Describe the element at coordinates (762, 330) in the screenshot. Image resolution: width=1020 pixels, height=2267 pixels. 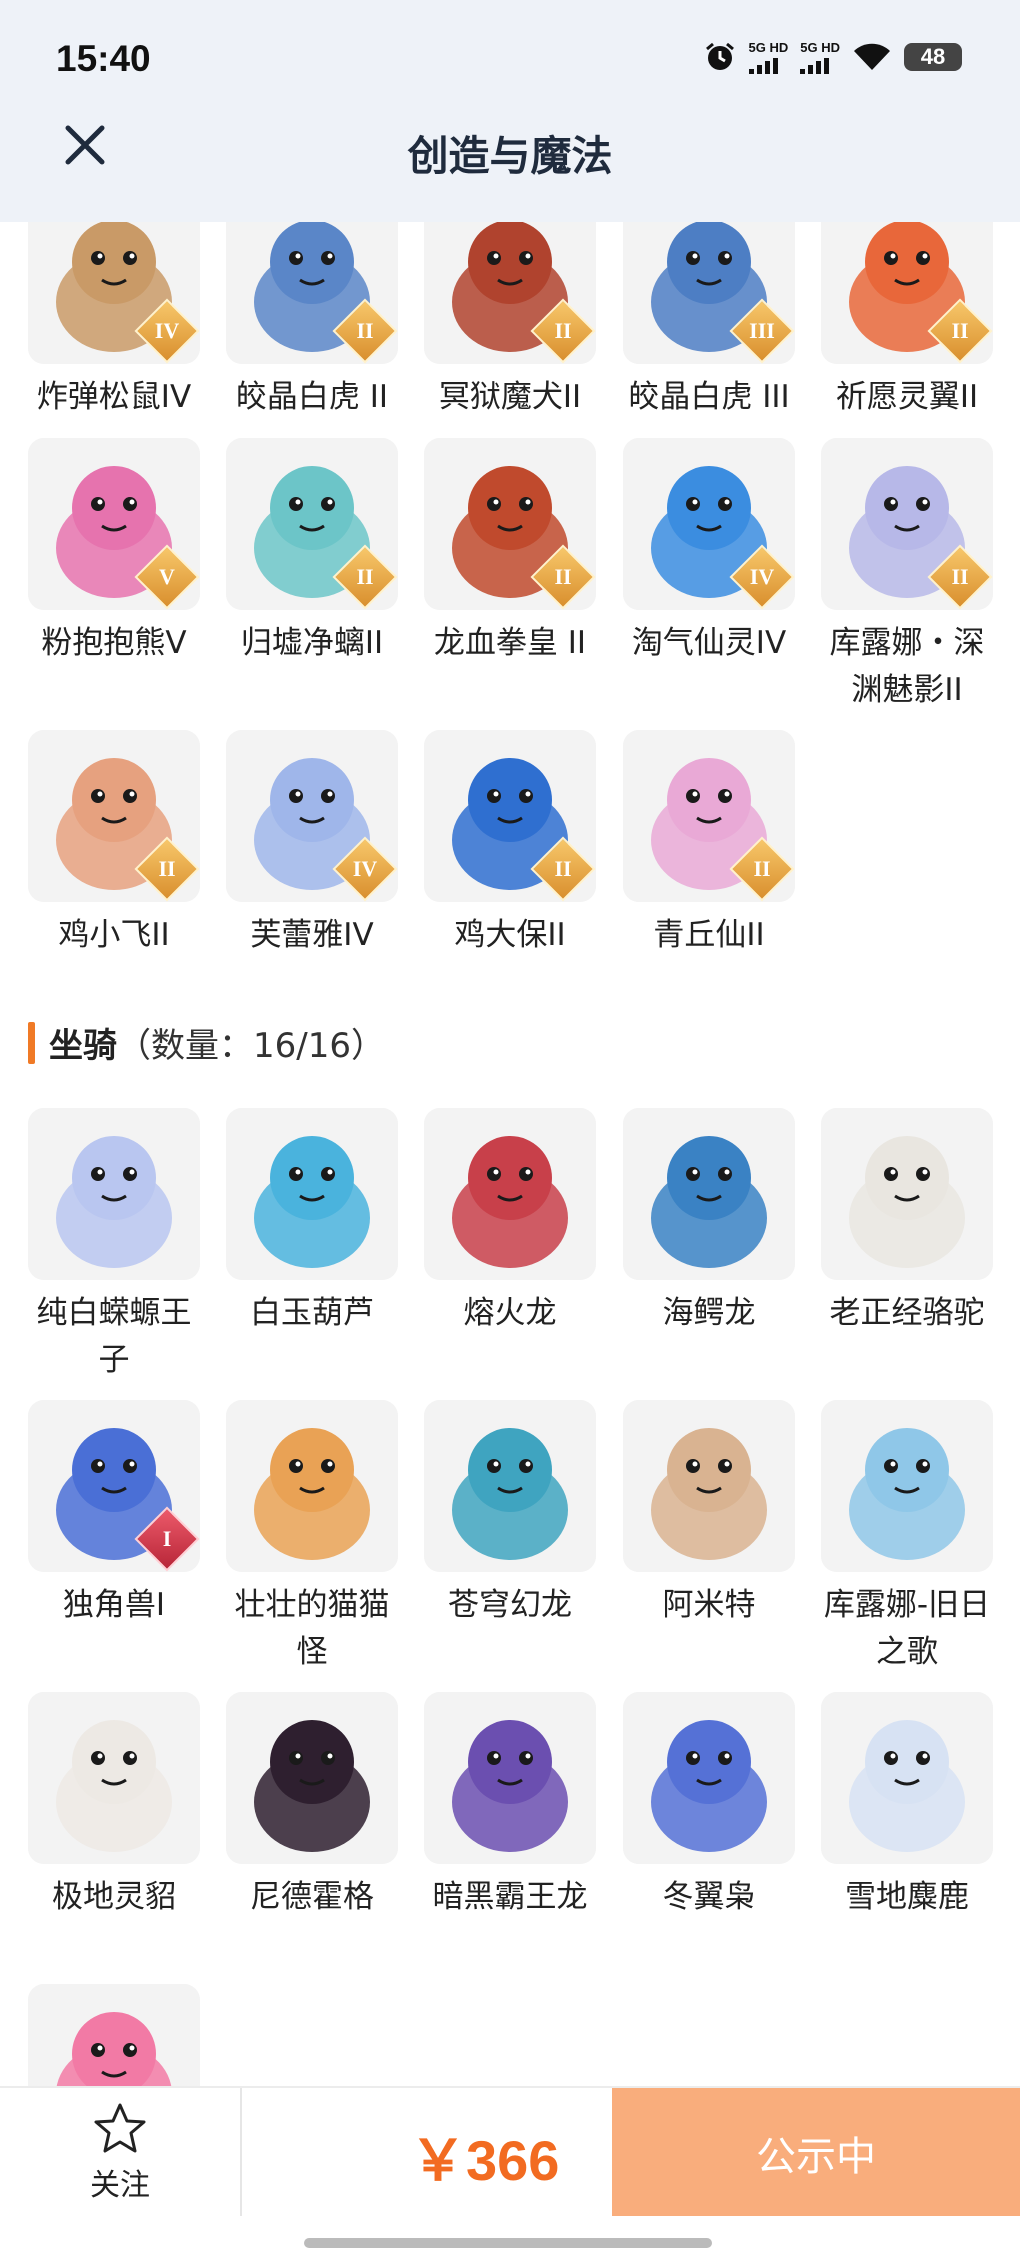
I see `tier-label: III` at that location.